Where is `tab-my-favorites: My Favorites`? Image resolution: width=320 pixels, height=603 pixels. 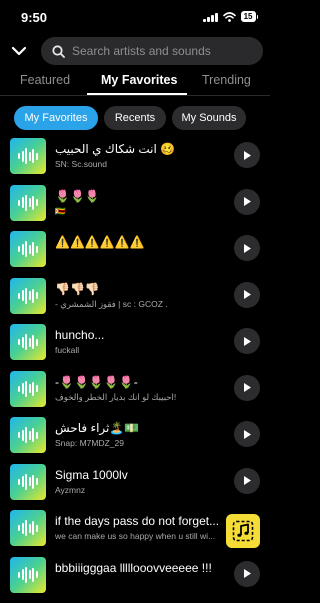 tab-my-favorites: My Favorites is located at coordinates (139, 80).